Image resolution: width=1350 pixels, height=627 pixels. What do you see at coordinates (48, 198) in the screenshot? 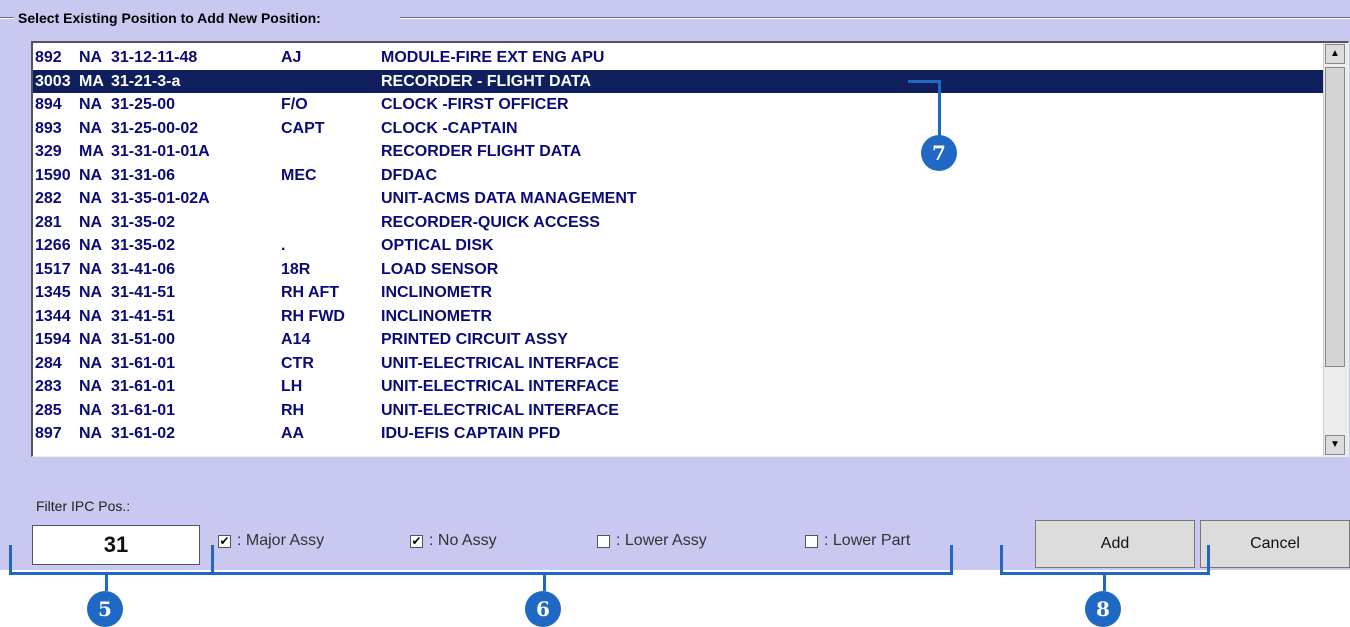
I see `list-cell-c1: 282` at bounding box center [48, 198].